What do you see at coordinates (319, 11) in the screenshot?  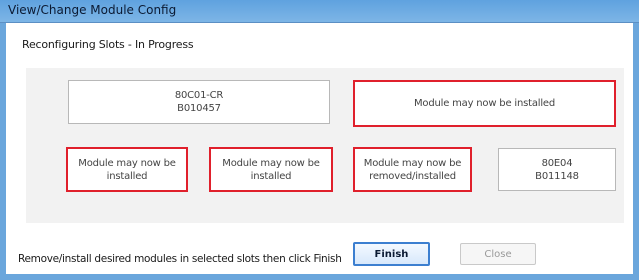 I see `title-bar: View/Change Module Config` at bounding box center [319, 11].